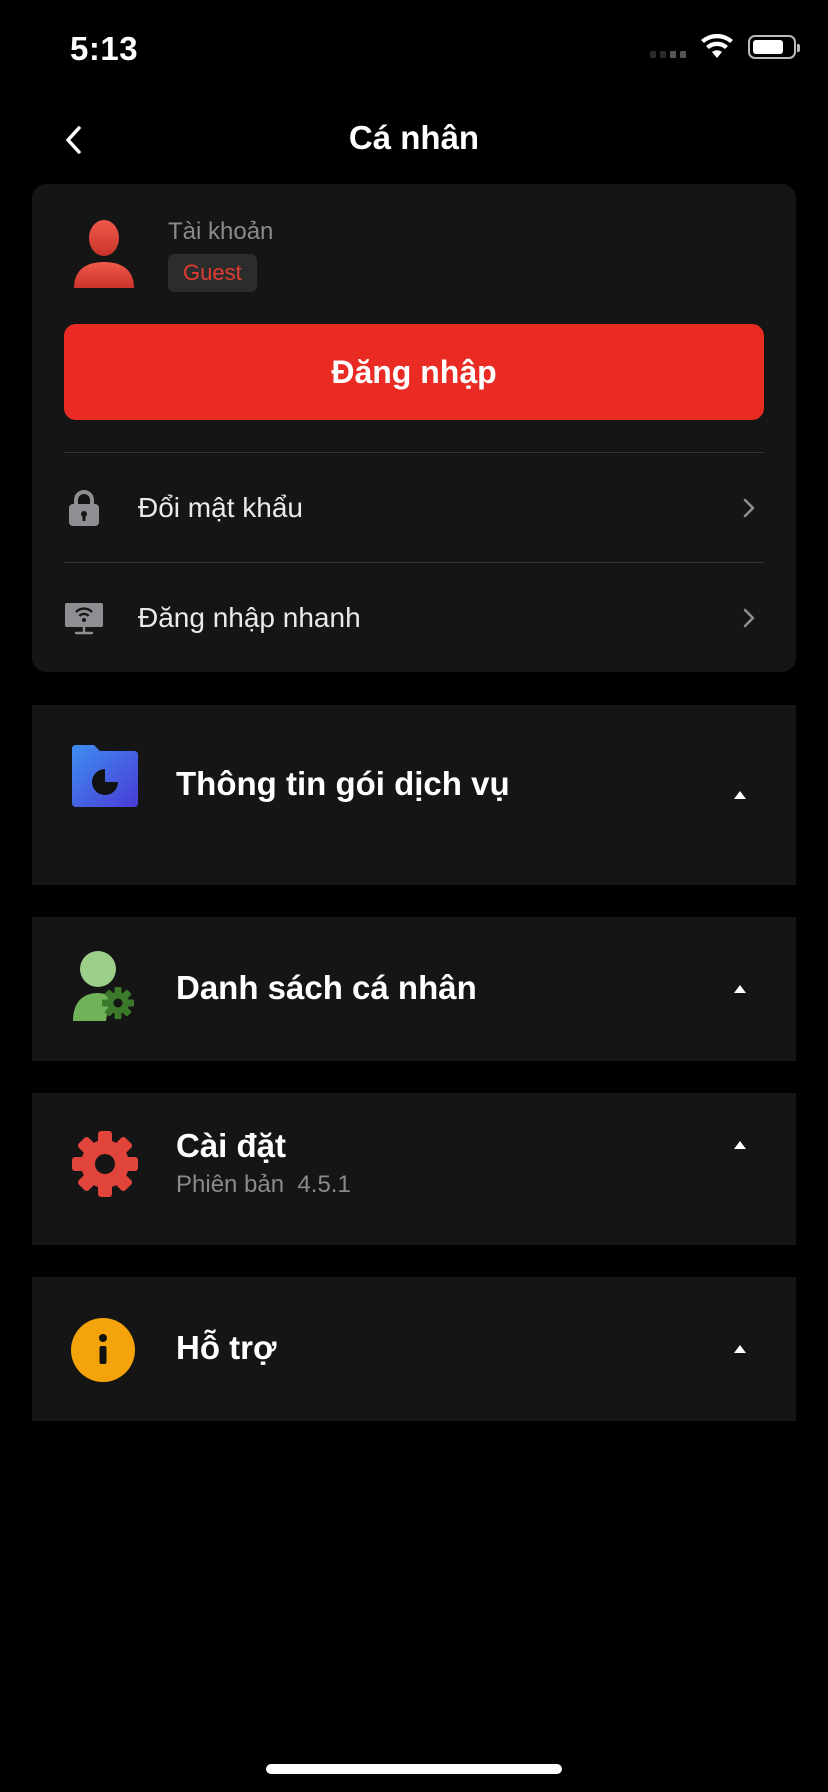 The width and height of the screenshot is (828, 1792). Describe the element at coordinates (326, 987) in the screenshot. I see `personal-list-title: Danh sách cá nhân` at that location.